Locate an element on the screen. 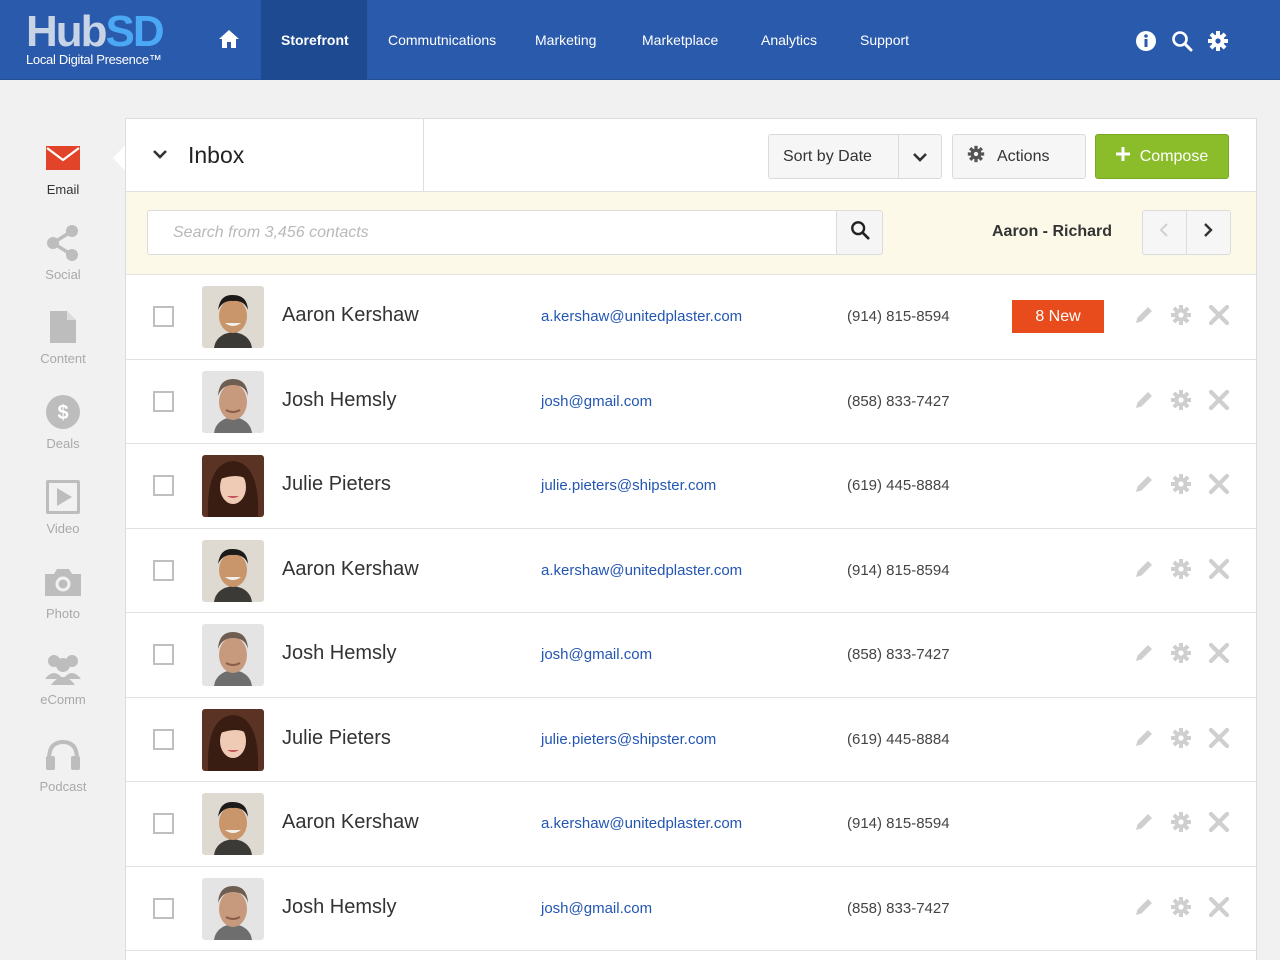  pagination is located at coordinates (1186, 232).